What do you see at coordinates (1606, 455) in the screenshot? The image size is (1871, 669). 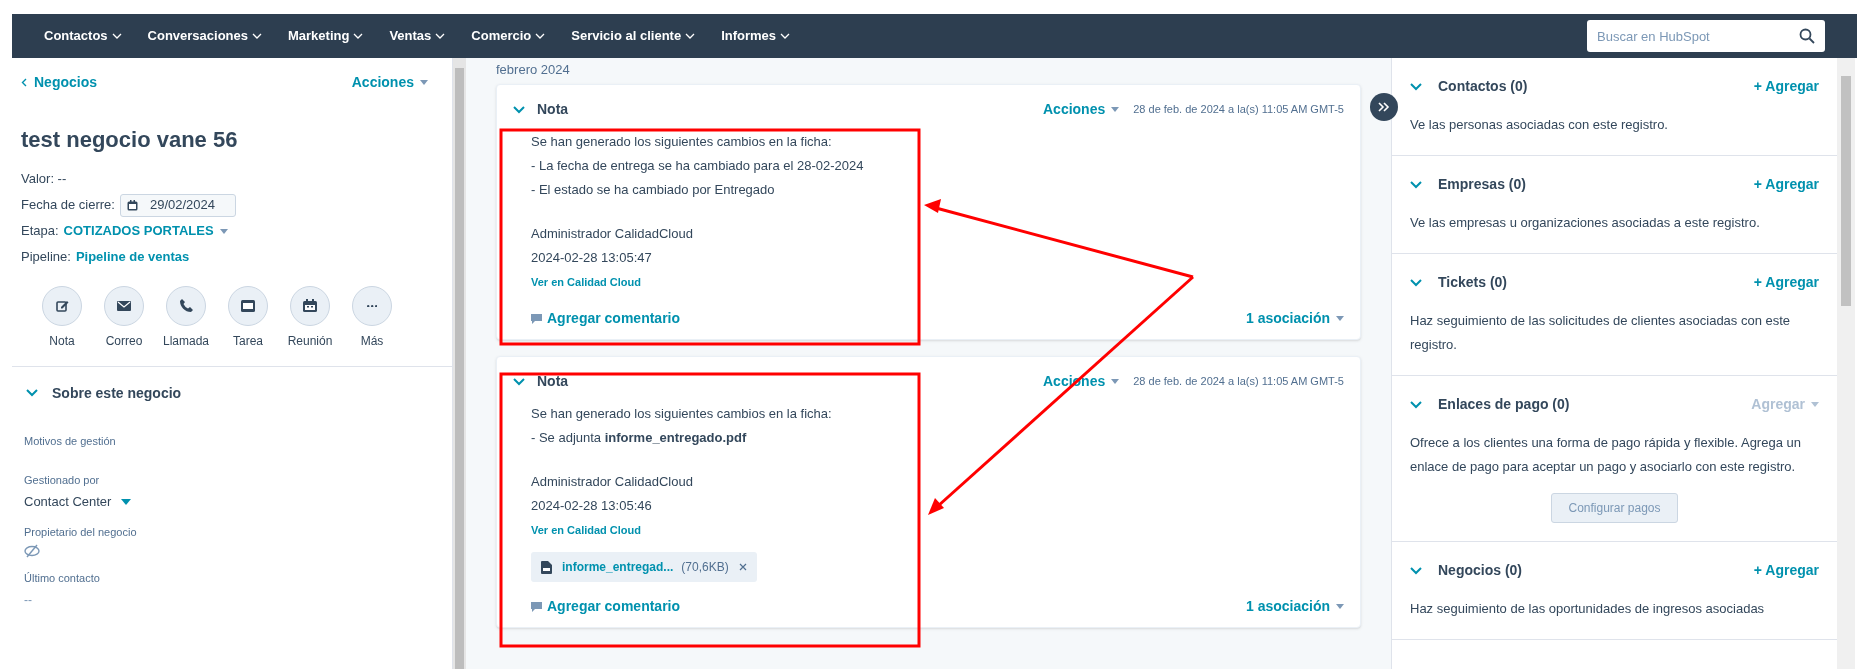 I see `section-description: Ofrece a los clientes una forma de pago rápida y flexible. Agrega un enlace de pago para aceptar un pago y asociarlo con este registro.` at bounding box center [1606, 455].